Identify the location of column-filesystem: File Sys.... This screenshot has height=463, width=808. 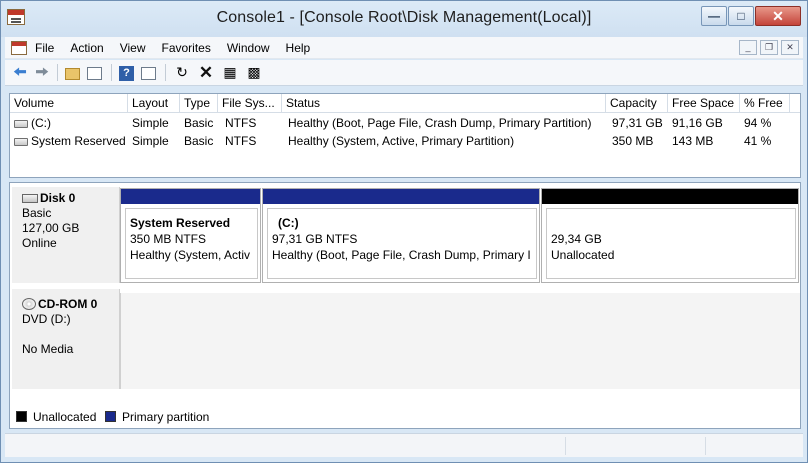
(250, 103).